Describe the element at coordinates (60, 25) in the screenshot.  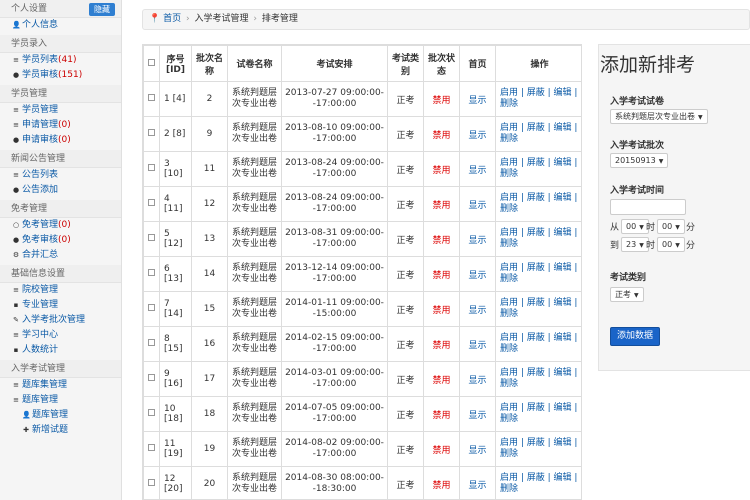
I see `sidebar-item: 👤个人信息` at that location.